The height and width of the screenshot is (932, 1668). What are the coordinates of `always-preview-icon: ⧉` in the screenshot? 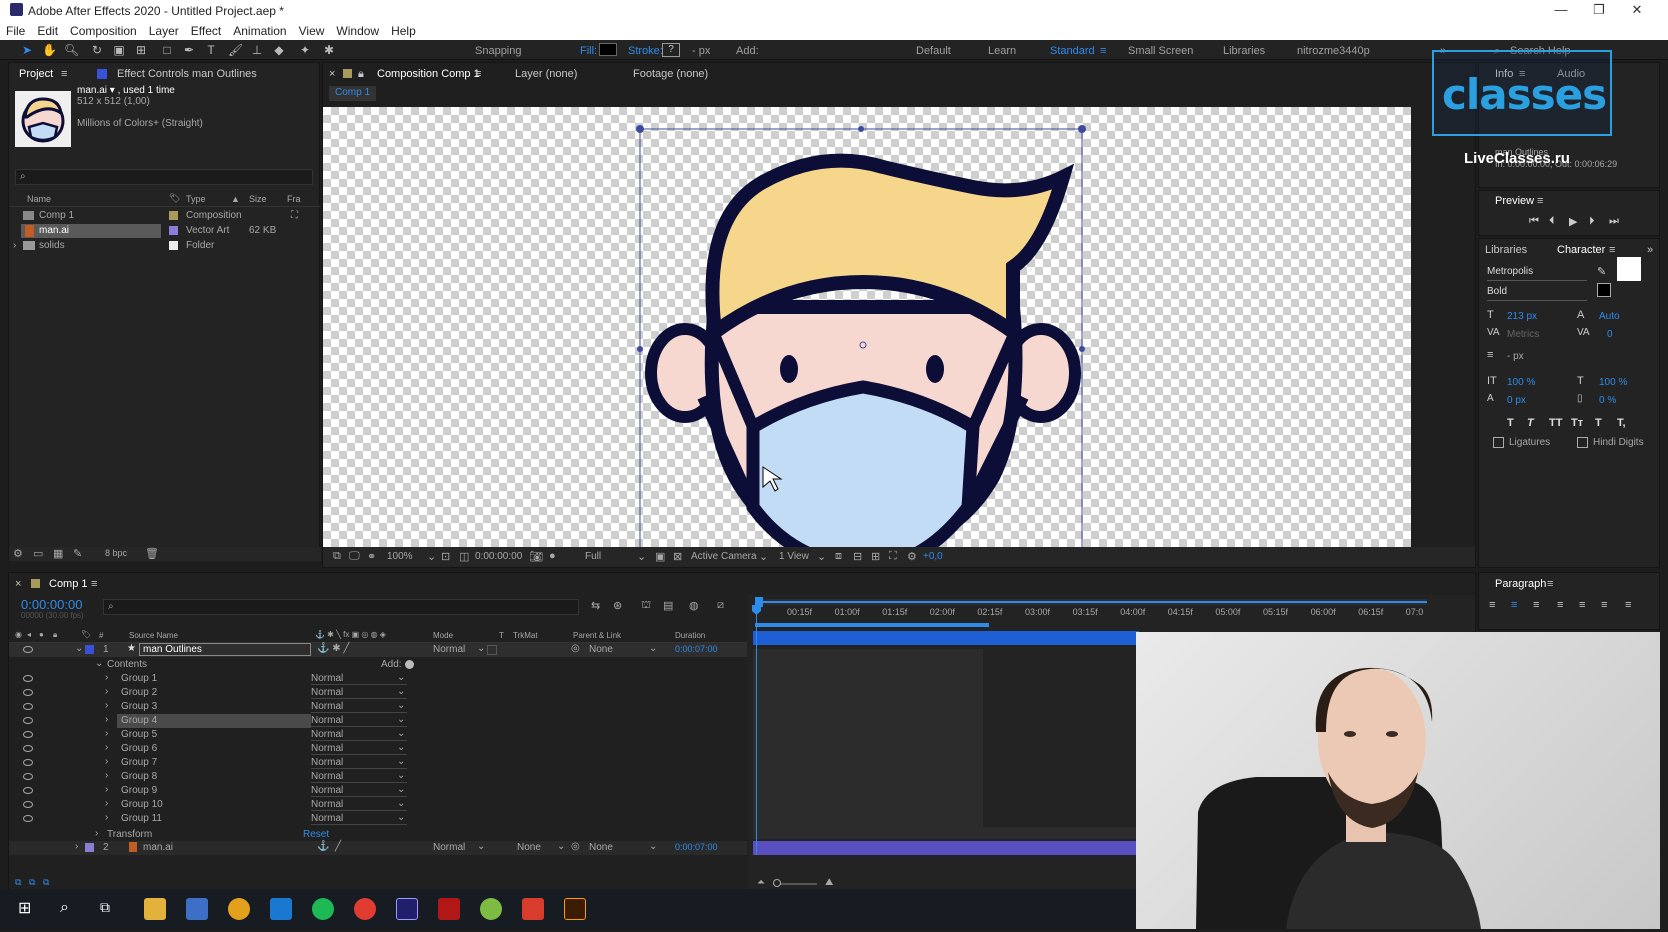 It's located at (337, 556).